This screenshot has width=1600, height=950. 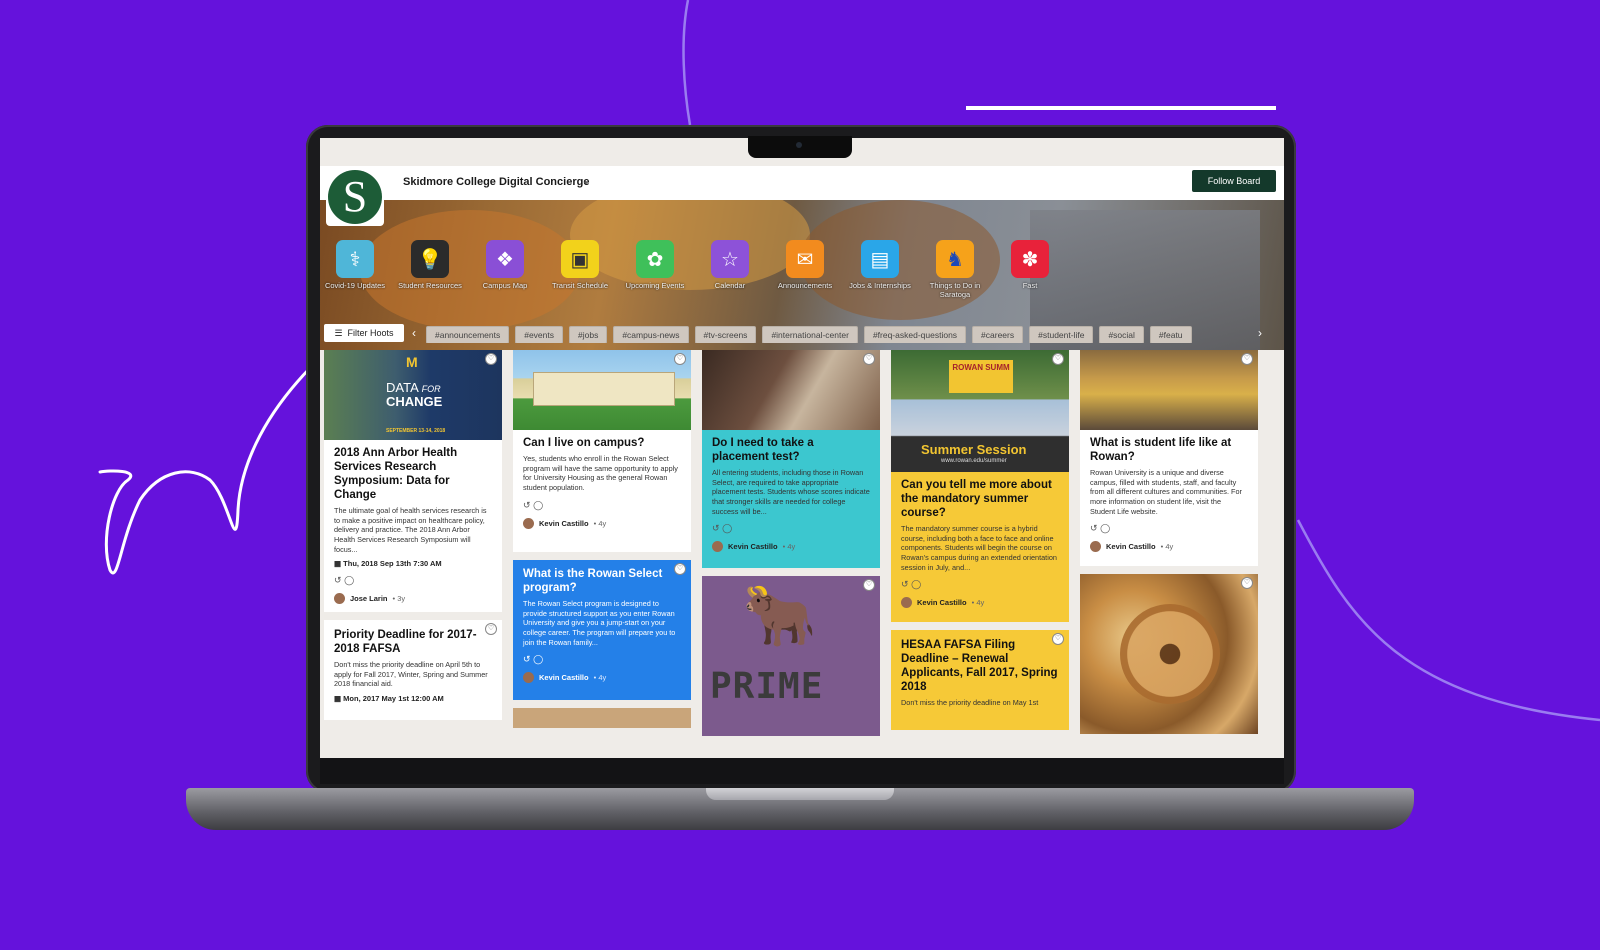 What do you see at coordinates (805, 259) in the screenshot?
I see `chat-bubbles-icon: ✉` at bounding box center [805, 259].